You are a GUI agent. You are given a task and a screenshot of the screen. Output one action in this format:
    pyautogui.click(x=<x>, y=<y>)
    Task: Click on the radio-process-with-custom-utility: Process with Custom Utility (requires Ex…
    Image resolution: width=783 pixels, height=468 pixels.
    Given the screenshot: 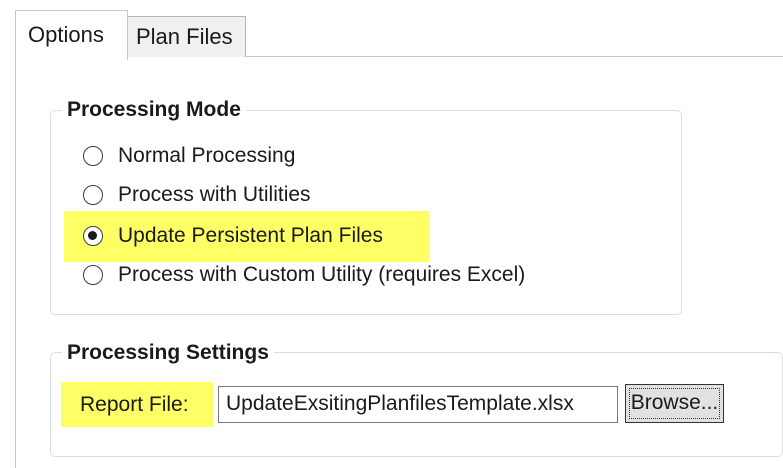 What is the action you would take?
    pyautogui.click(x=304, y=275)
    